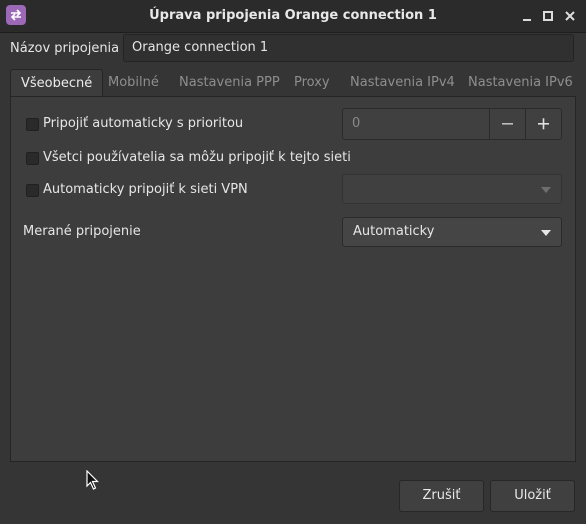 The image size is (586, 524). What do you see at coordinates (548, 16) in the screenshot?
I see `maximize-icon` at bounding box center [548, 16].